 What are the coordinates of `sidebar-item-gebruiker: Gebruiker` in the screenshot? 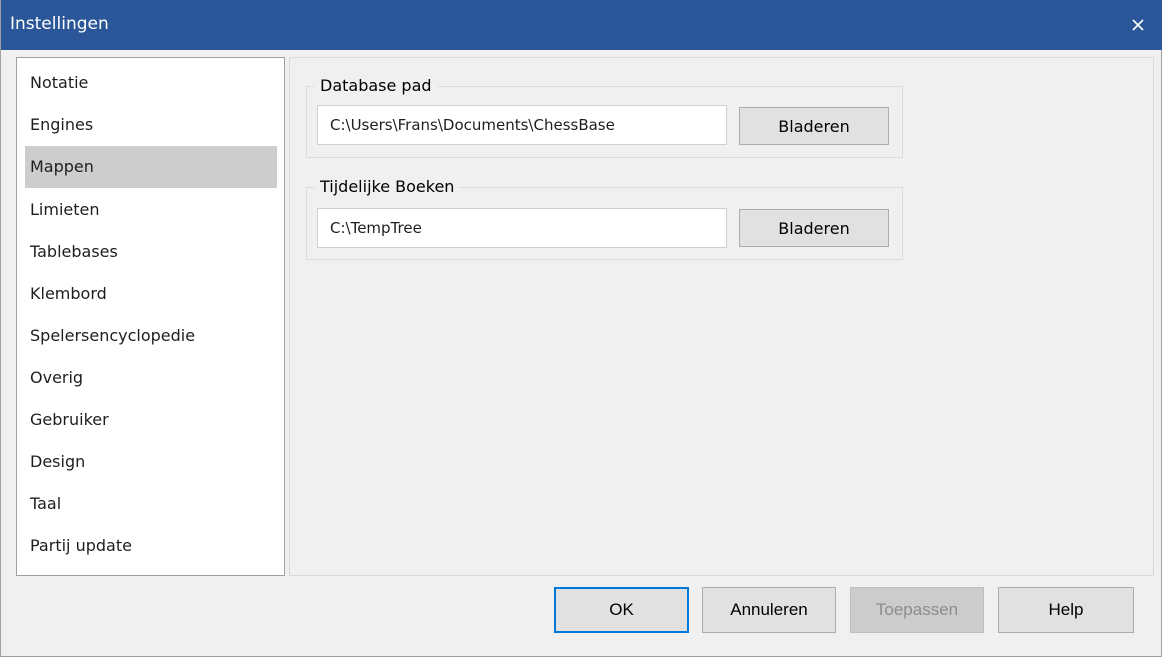 It's located at (151, 420).